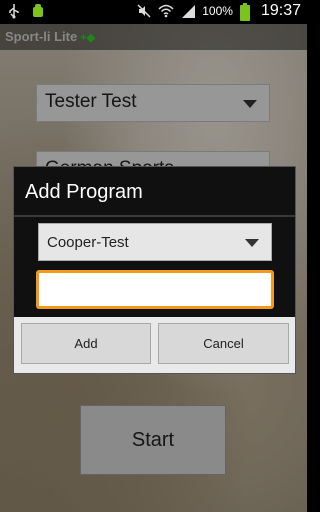  What do you see at coordinates (144, 11) in the screenshot?
I see `mute-icon` at bounding box center [144, 11].